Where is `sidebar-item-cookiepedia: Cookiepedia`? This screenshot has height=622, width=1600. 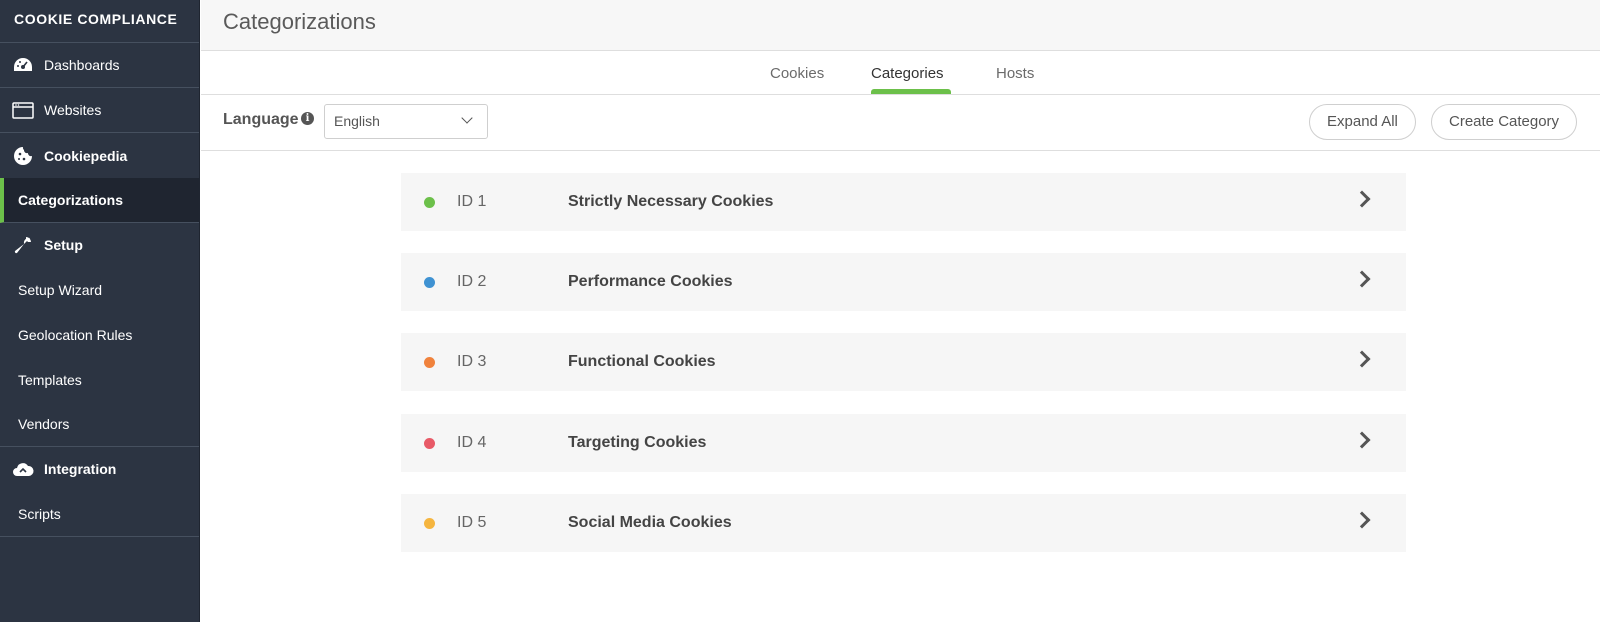 sidebar-item-cookiepedia: Cookiepedia is located at coordinates (99, 155).